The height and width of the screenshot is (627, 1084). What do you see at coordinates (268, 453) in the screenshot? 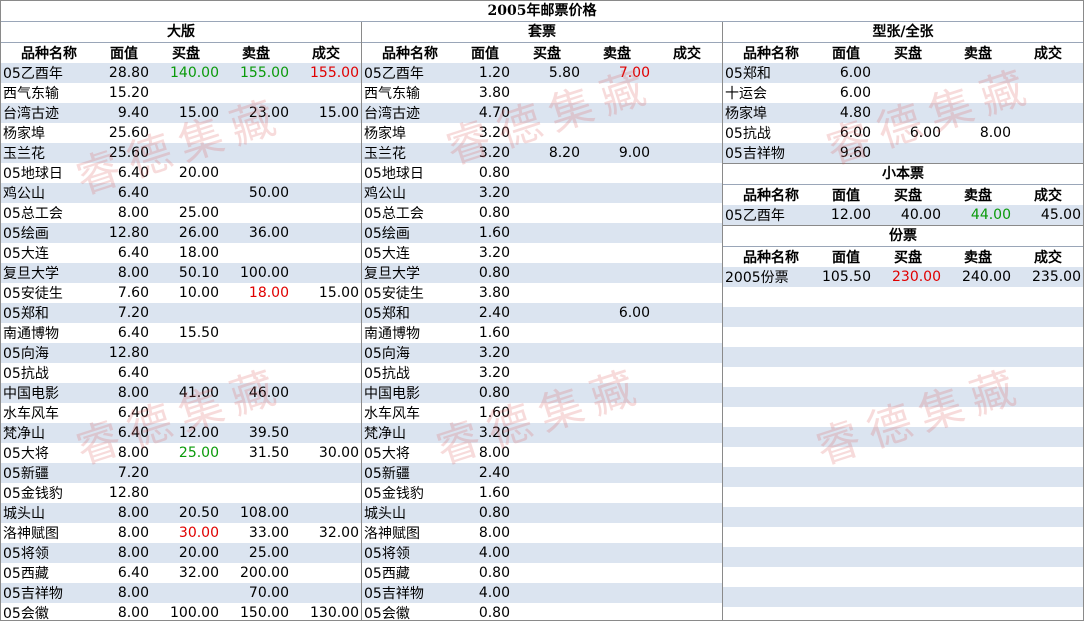
I see `sell-price: 31.50` at bounding box center [268, 453].